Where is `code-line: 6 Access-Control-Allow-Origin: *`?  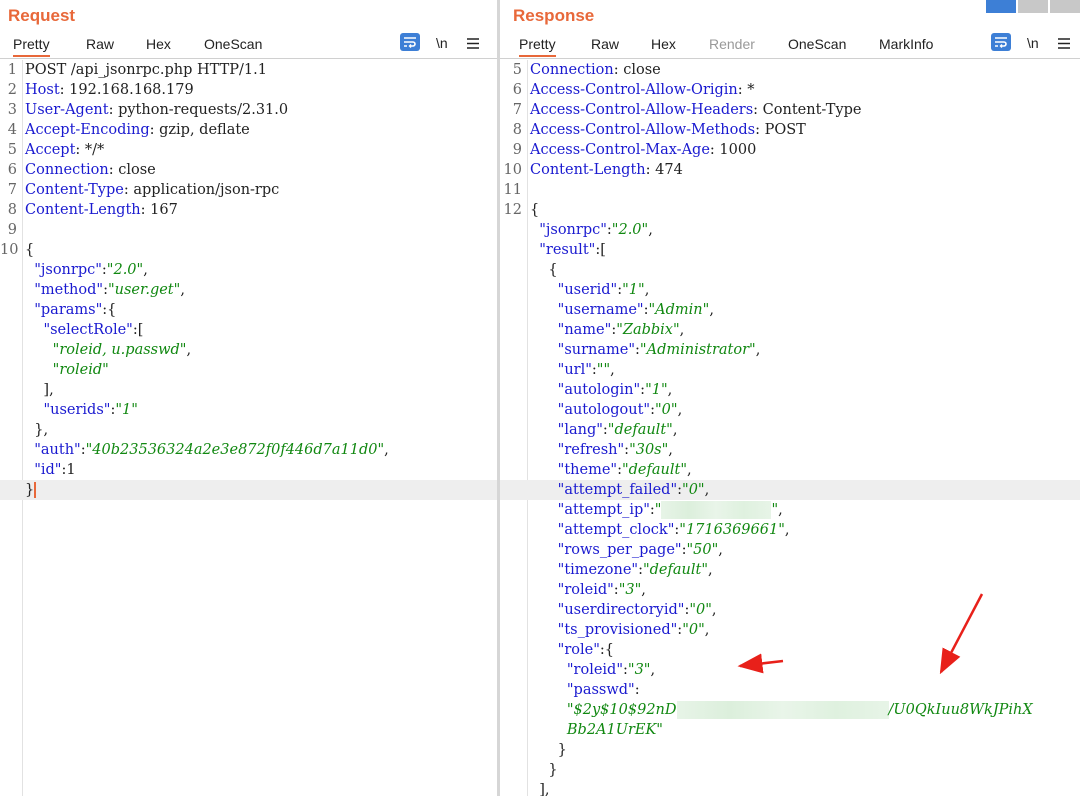 code-line: 6 Access-Control-Allow-Origin: * is located at coordinates (790, 90).